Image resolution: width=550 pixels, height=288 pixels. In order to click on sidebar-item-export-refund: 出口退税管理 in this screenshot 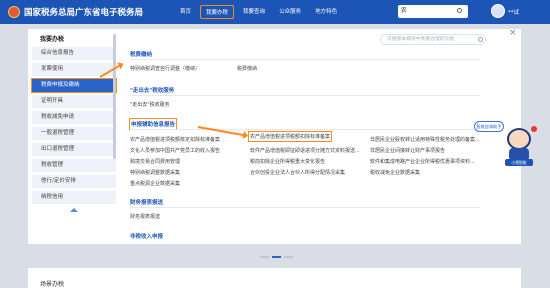, I will do `click(74, 149)`.